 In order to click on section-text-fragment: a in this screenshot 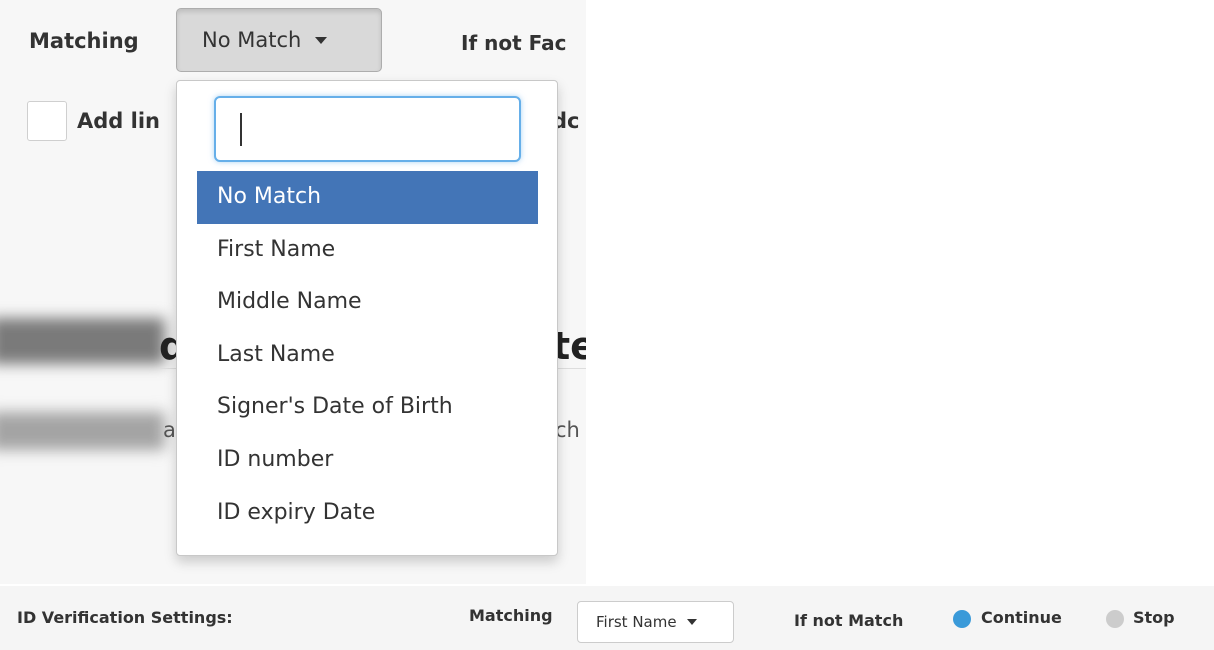, I will do `click(169, 430)`.